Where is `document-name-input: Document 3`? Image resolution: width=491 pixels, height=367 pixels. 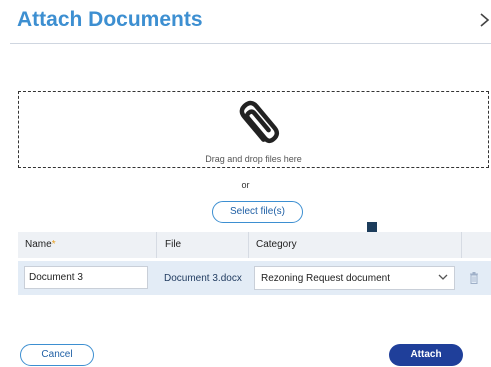 document-name-input: Document 3 is located at coordinates (86, 277).